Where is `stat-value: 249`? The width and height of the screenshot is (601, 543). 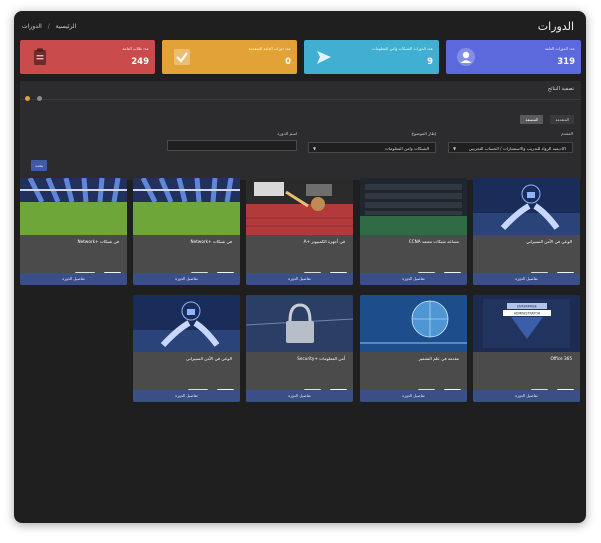
stat-value: 249 is located at coordinates (140, 62).